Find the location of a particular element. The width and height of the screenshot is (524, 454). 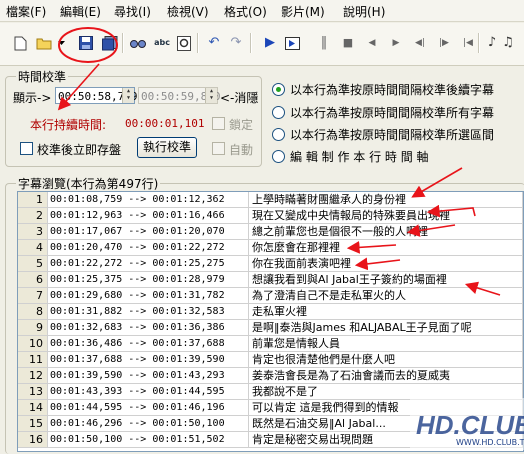

open-folder-icon is located at coordinates (44, 43).